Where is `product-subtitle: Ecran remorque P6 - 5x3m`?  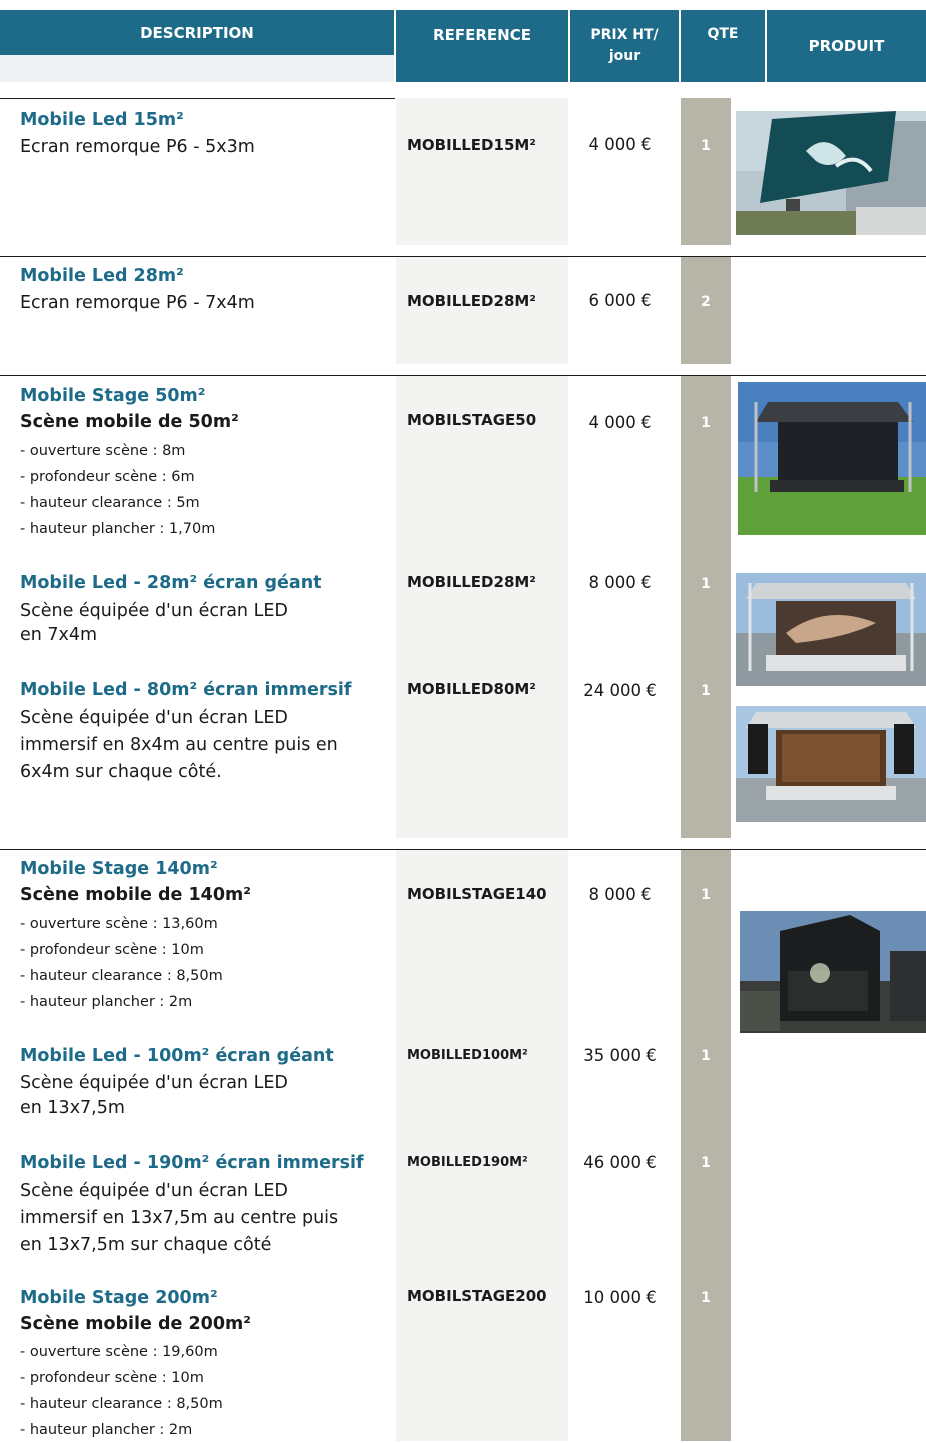 product-subtitle: Ecran remorque P6 - 5x3m is located at coordinates (137, 147).